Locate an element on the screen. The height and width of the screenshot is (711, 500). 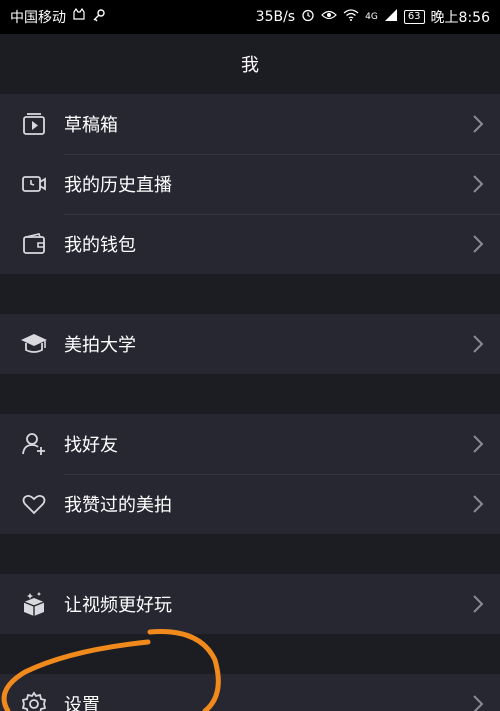
network-speed: 35B/s is located at coordinates (275, 17).